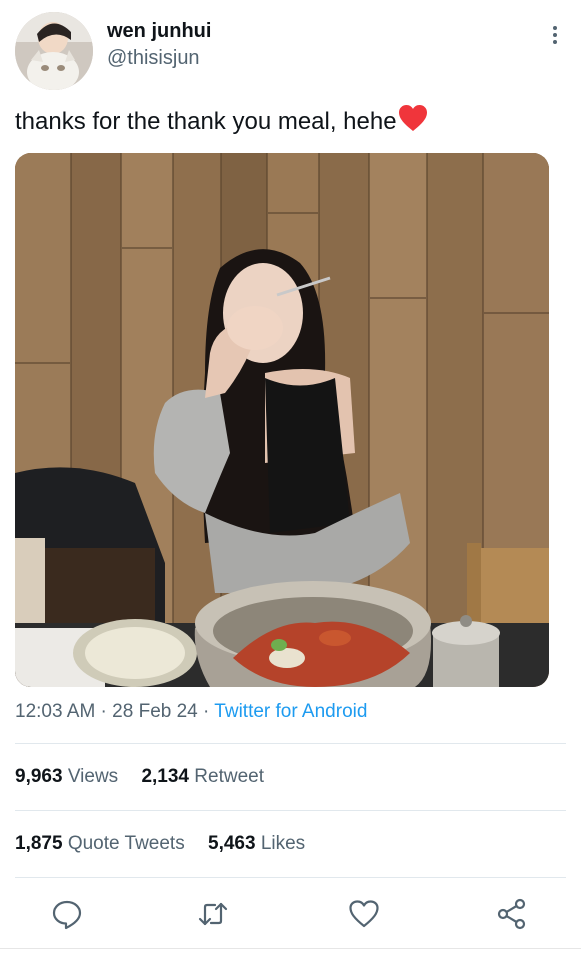  I want to click on author-names: wen junhui @thisisjun, so click(159, 45).